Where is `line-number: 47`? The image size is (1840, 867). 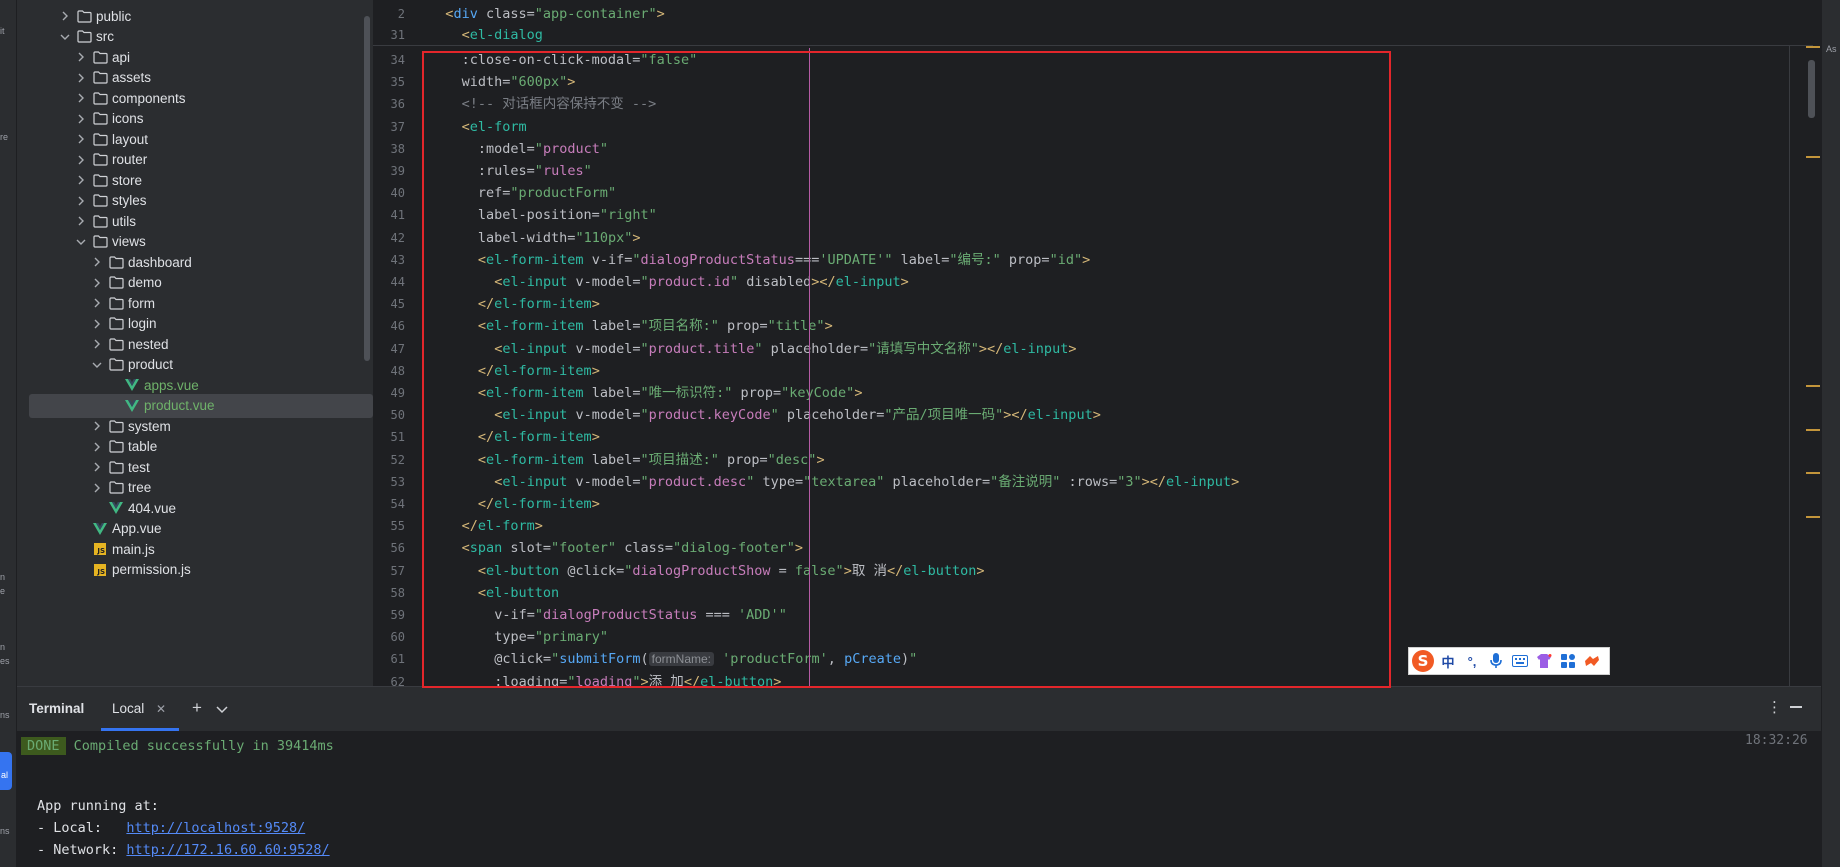 line-number: 47 is located at coordinates (389, 349).